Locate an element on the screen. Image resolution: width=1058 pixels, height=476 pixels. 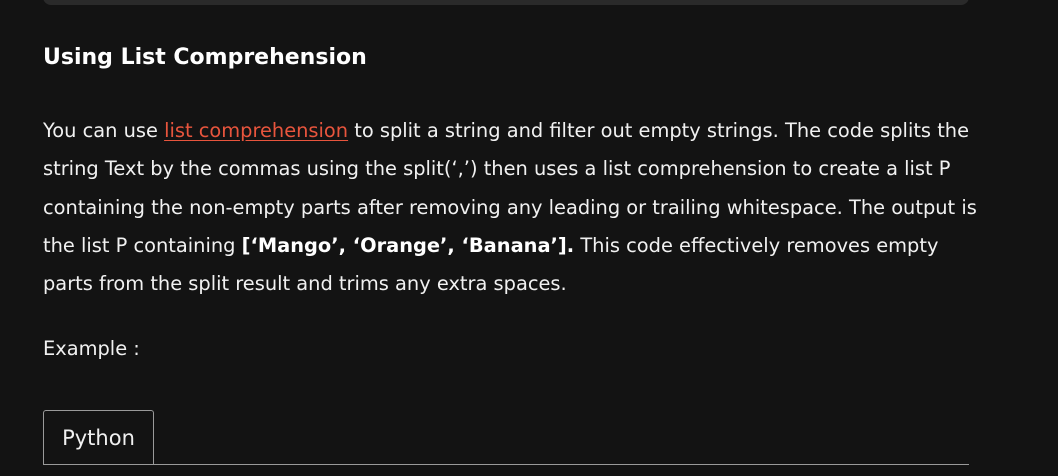
example-label: Example : is located at coordinates (91, 348).